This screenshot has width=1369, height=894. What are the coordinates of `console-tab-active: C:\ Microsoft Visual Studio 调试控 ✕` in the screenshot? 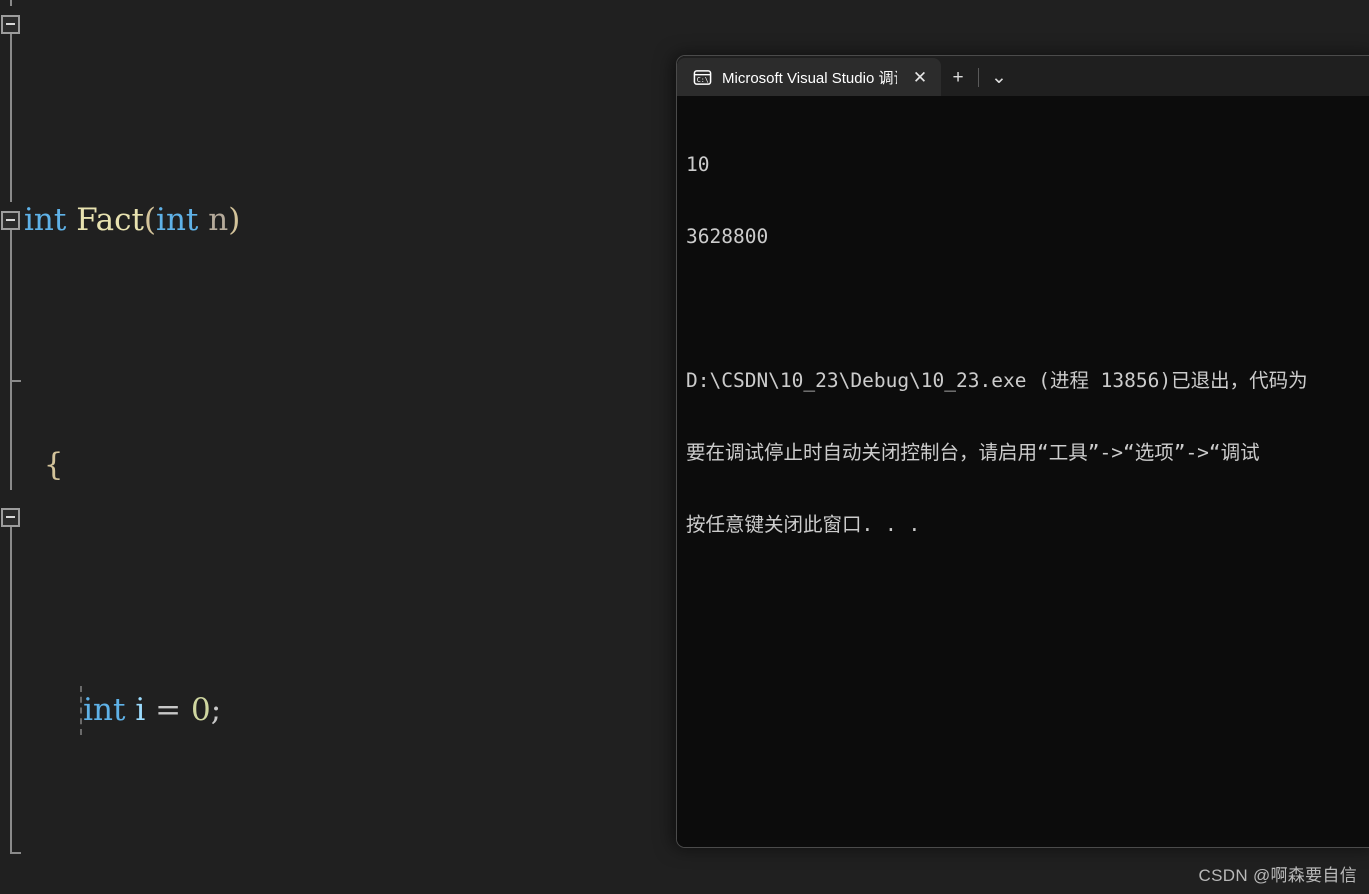 It's located at (809, 77).